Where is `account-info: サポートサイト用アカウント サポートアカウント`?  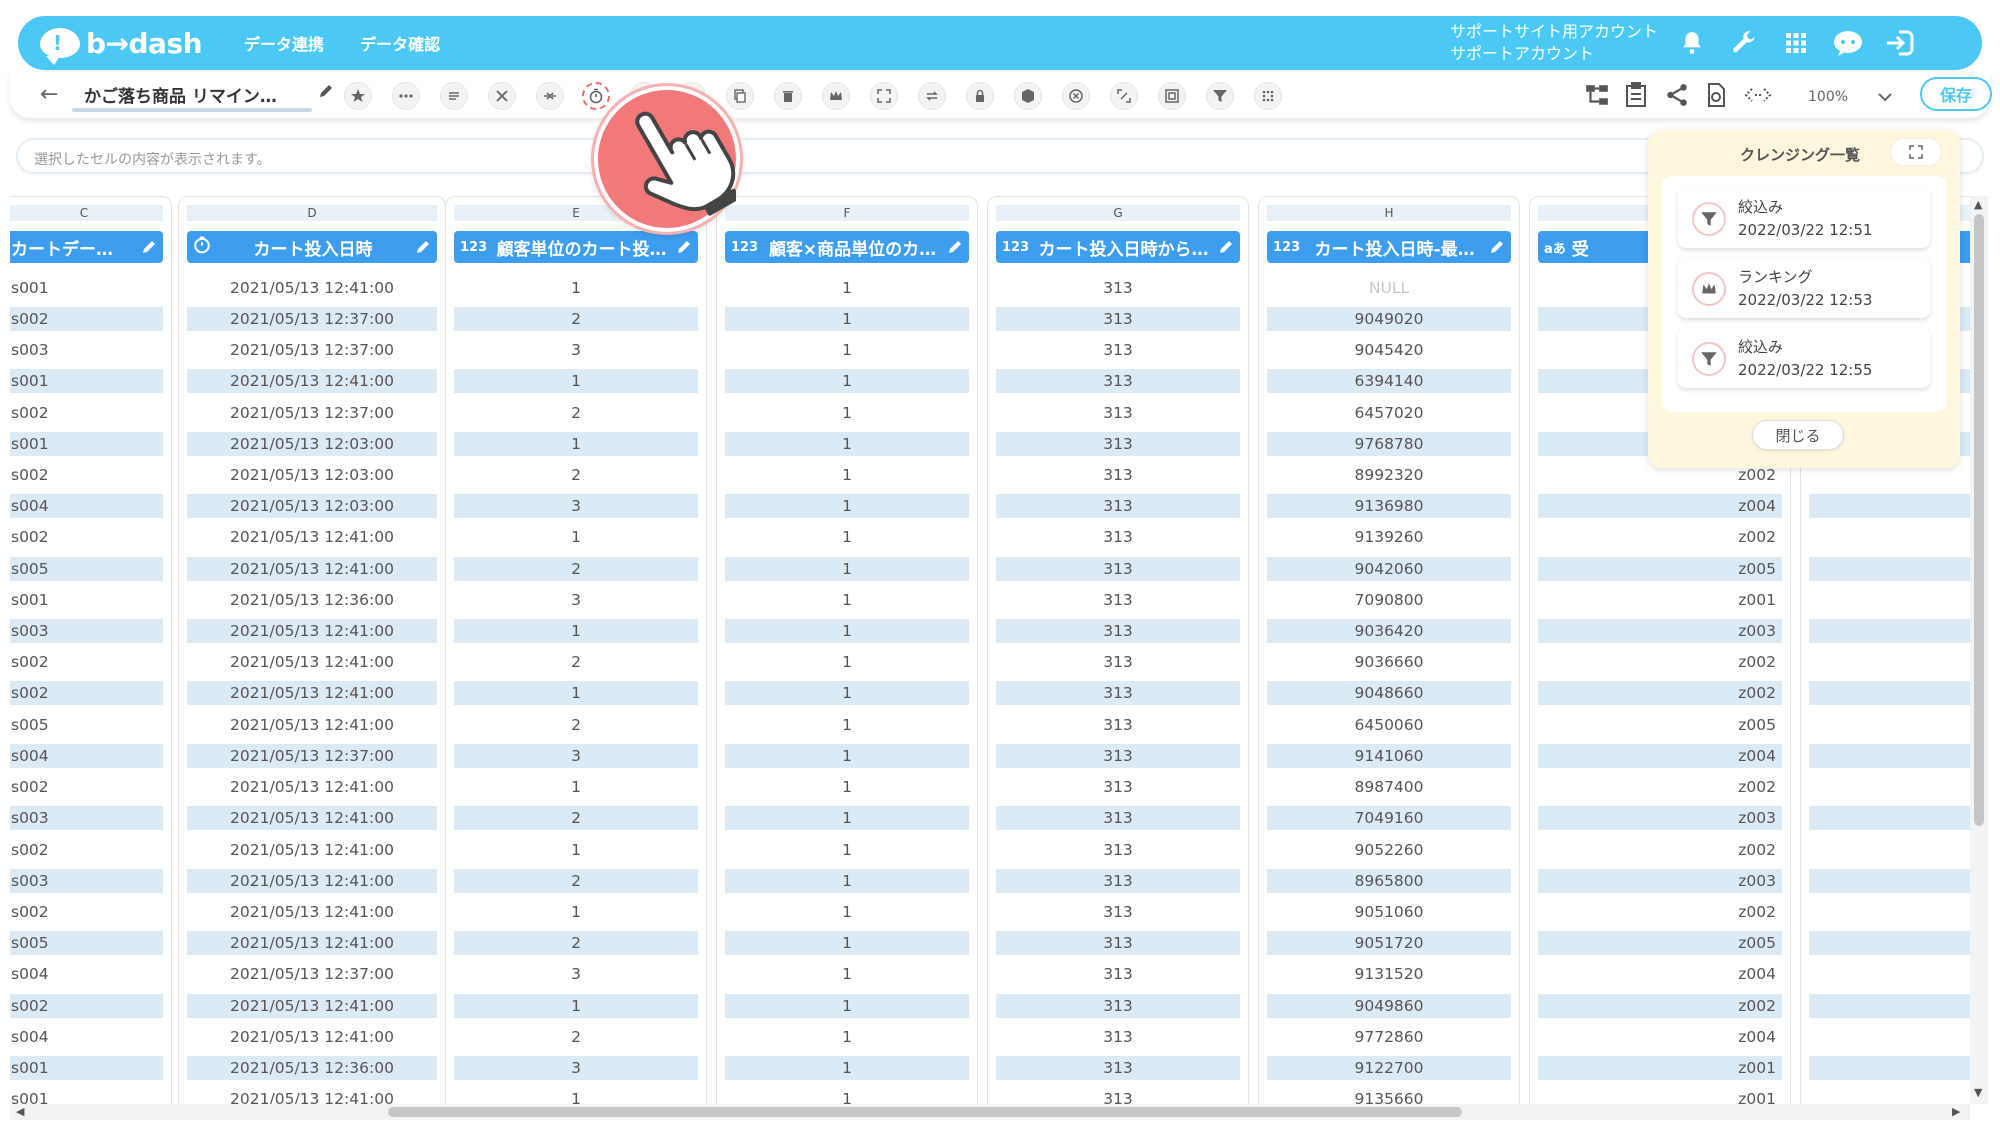 account-info: サポートサイト用アカウント サポートアカウント is located at coordinates (1554, 43).